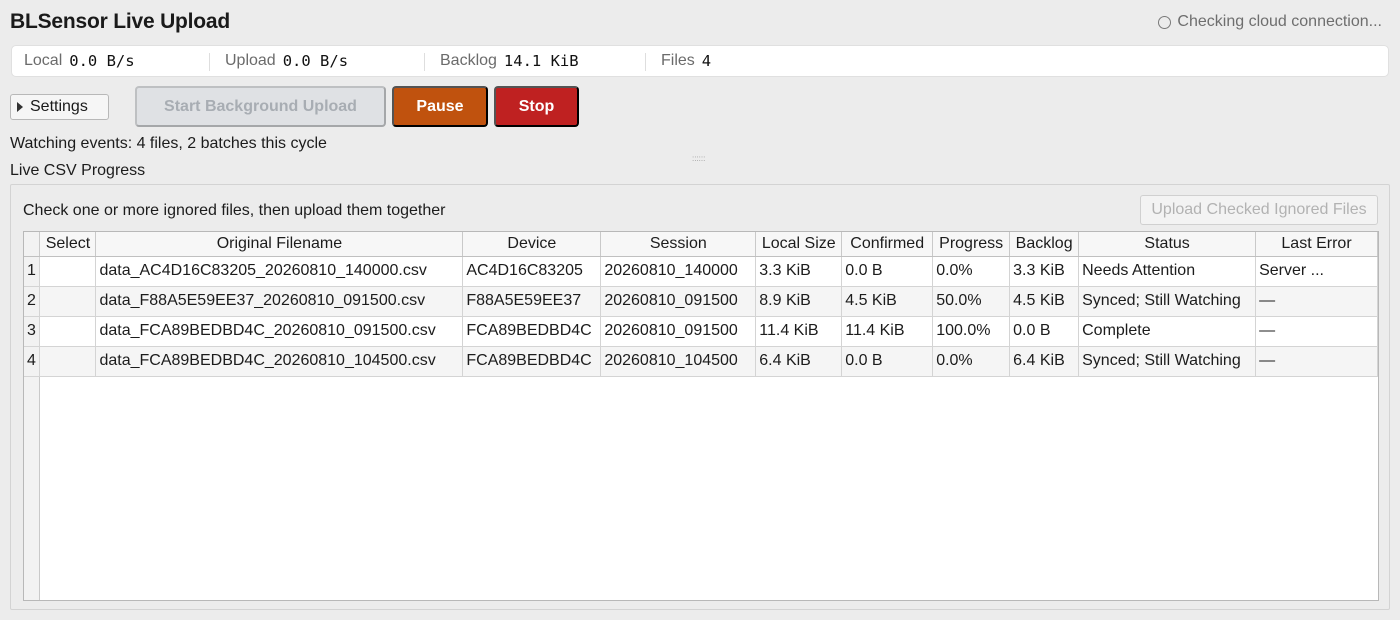 The height and width of the screenshot is (620, 1400). I want to click on stat-files-label: Files, so click(678, 60).